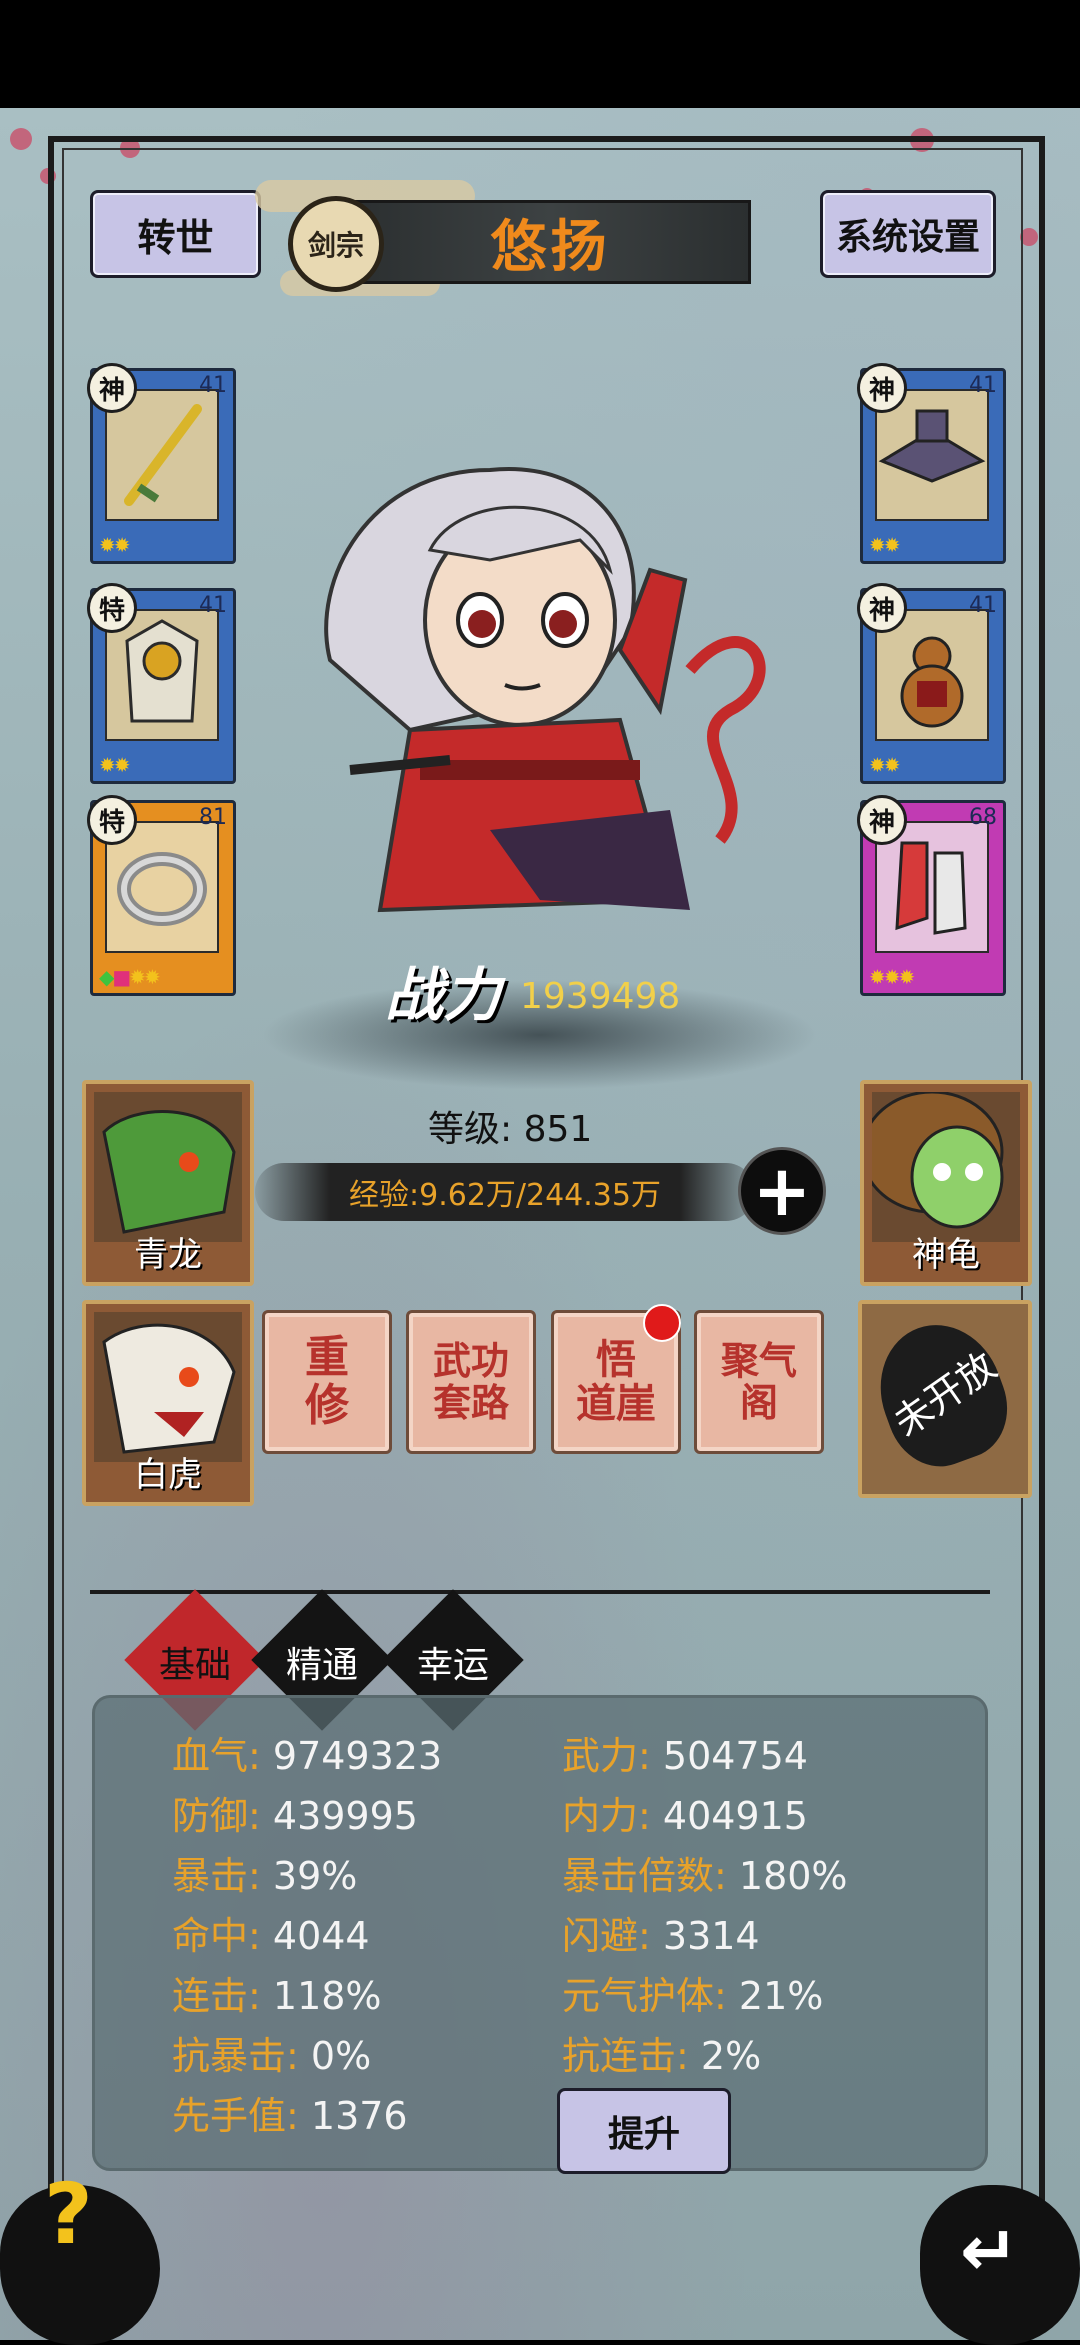  I want to click on equip-slot-gourd: 神 41 ✹✹, so click(931, 683).